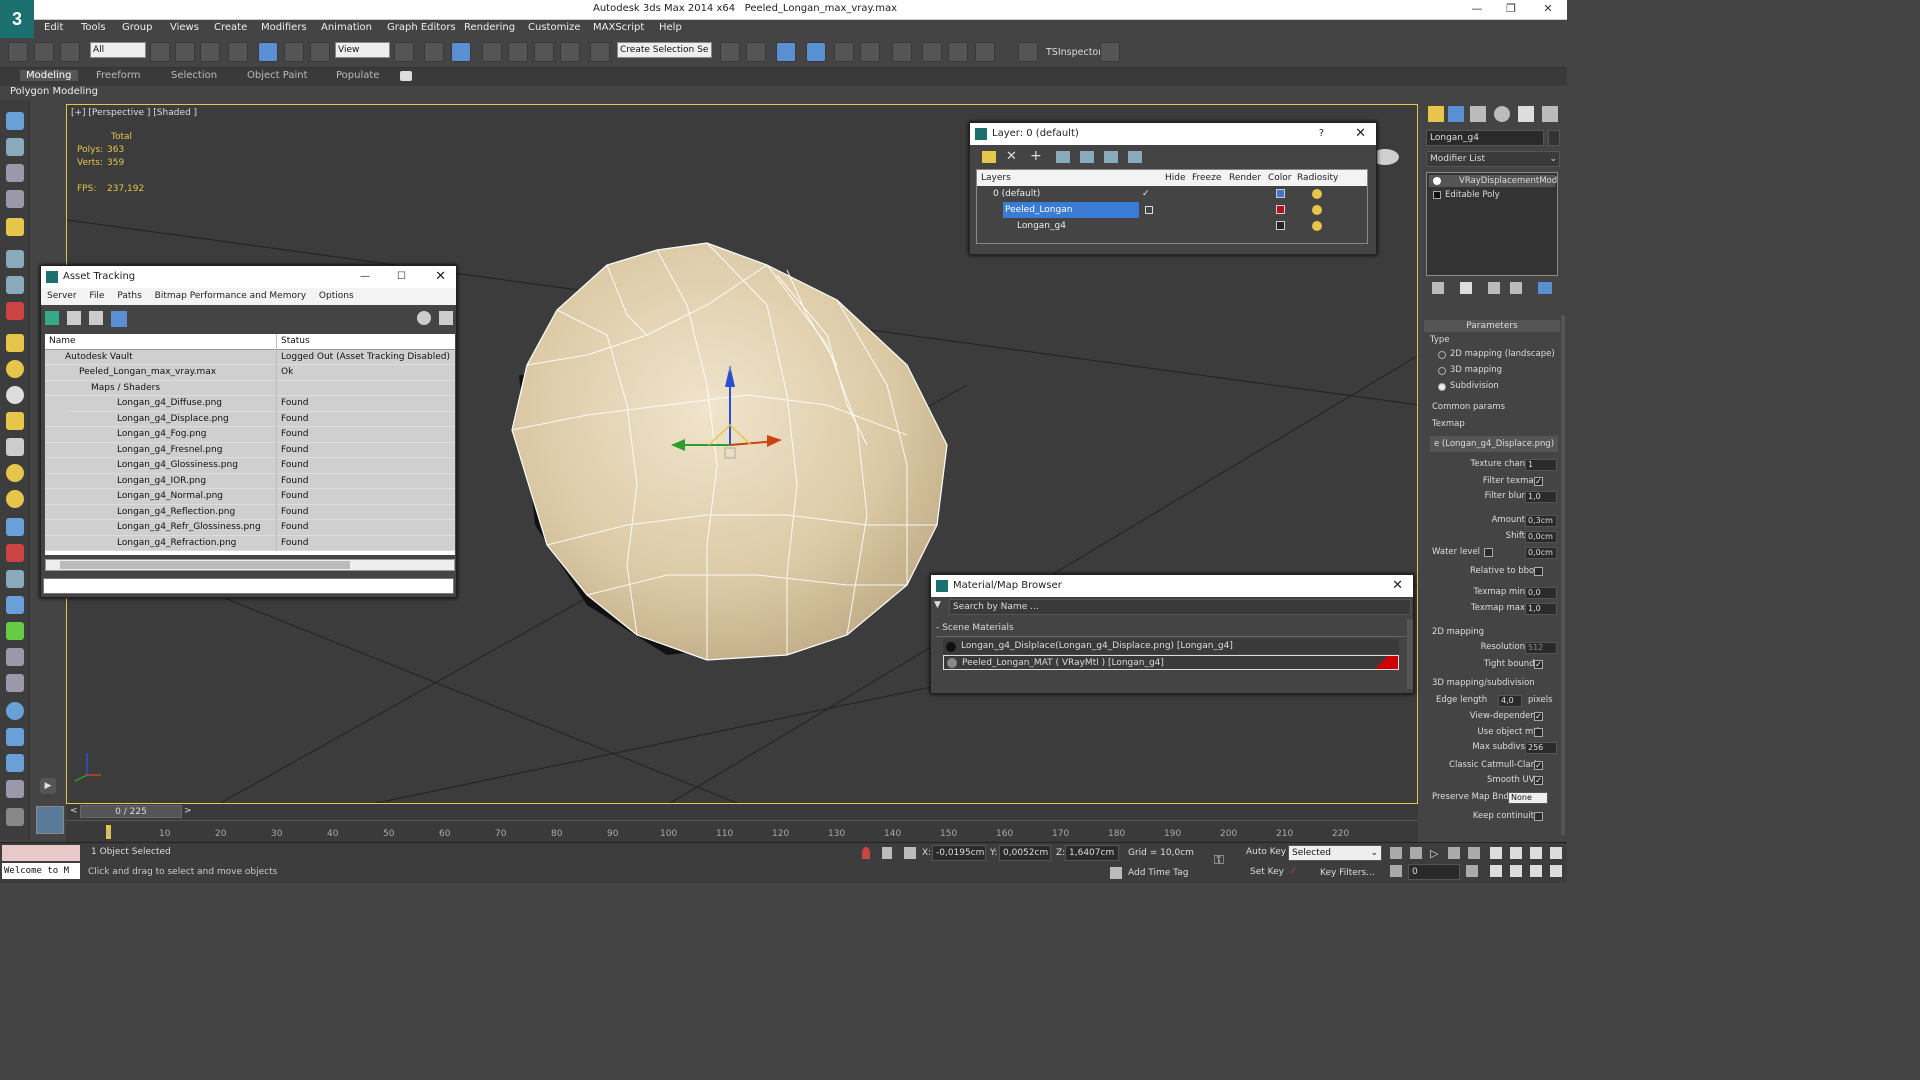 The height and width of the screenshot is (1080, 1920). What do you see at coordinates (1087, 157) in the screenshot?
I see `highlight-layer-icon` at bounding box center [1087, 157].